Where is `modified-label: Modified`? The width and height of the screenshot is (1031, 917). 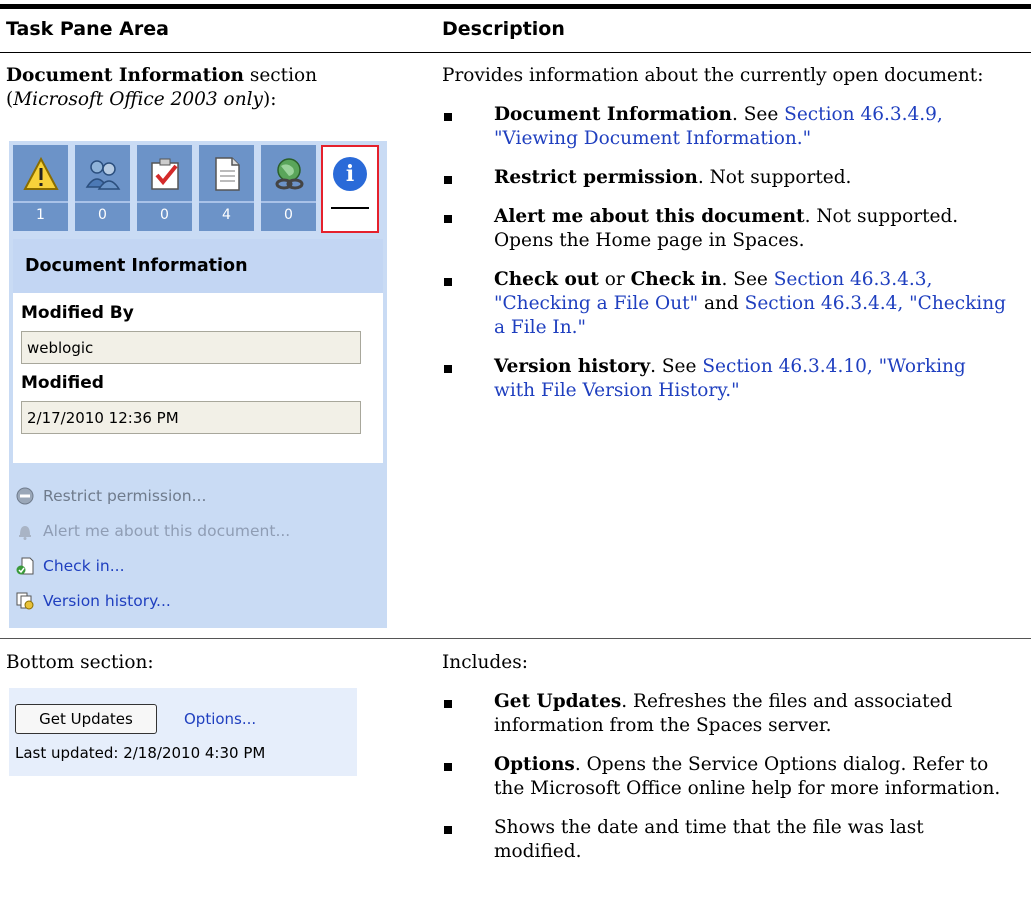
modified-label: Modified is located at coordinates (62, 383).